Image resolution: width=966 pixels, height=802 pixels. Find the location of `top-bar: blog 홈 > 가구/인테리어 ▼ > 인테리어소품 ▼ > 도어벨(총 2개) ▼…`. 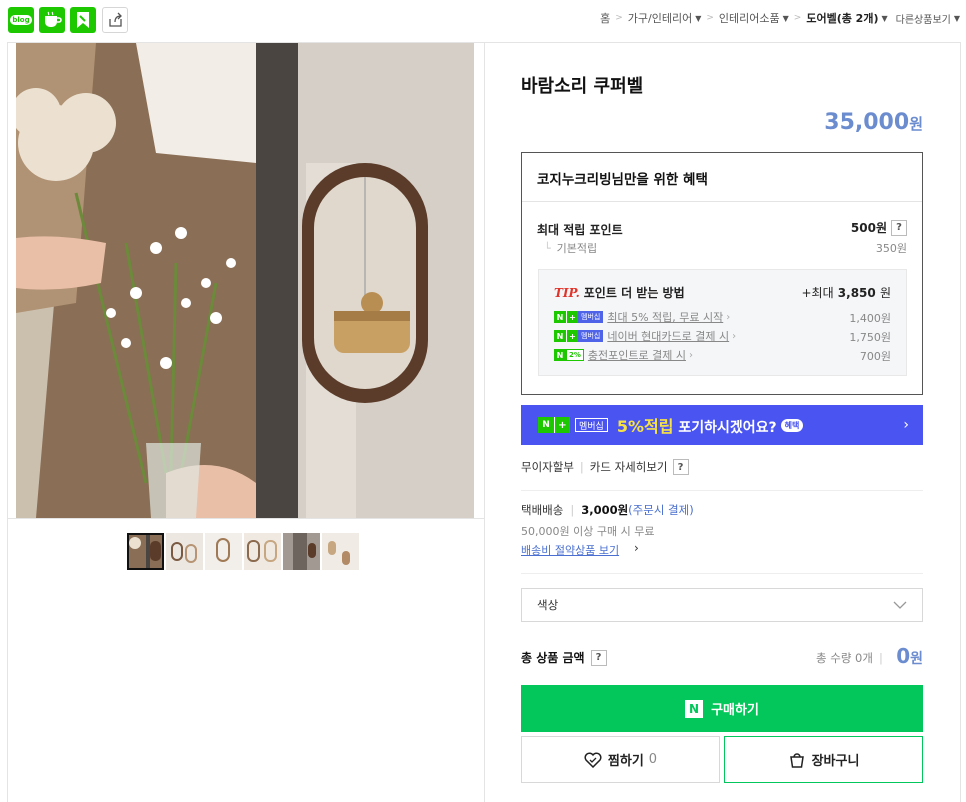

top-bar: blog 홈 > 가구/인테리어 ▼ > 인테리어소품 ▼ > 도어벨(총 2개) ▼… is located at coordinates (483, 19).